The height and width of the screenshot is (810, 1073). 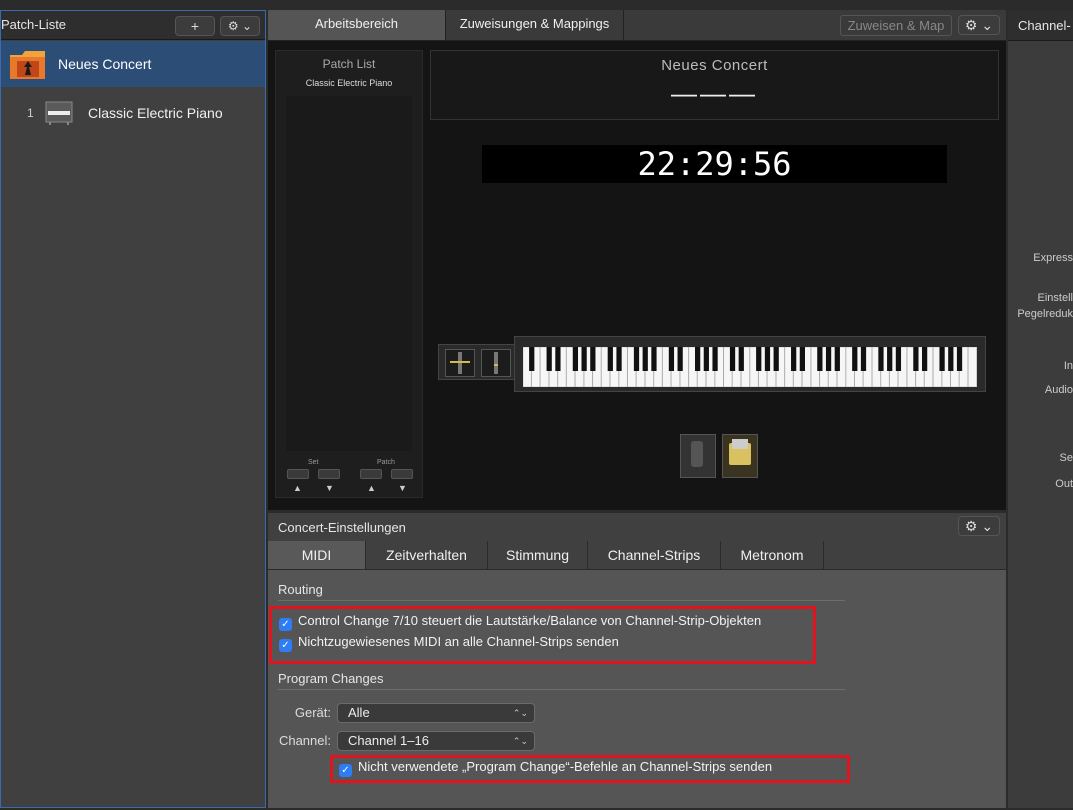 I want to click on expression-pedal-icon, so click(x=740, y=456).